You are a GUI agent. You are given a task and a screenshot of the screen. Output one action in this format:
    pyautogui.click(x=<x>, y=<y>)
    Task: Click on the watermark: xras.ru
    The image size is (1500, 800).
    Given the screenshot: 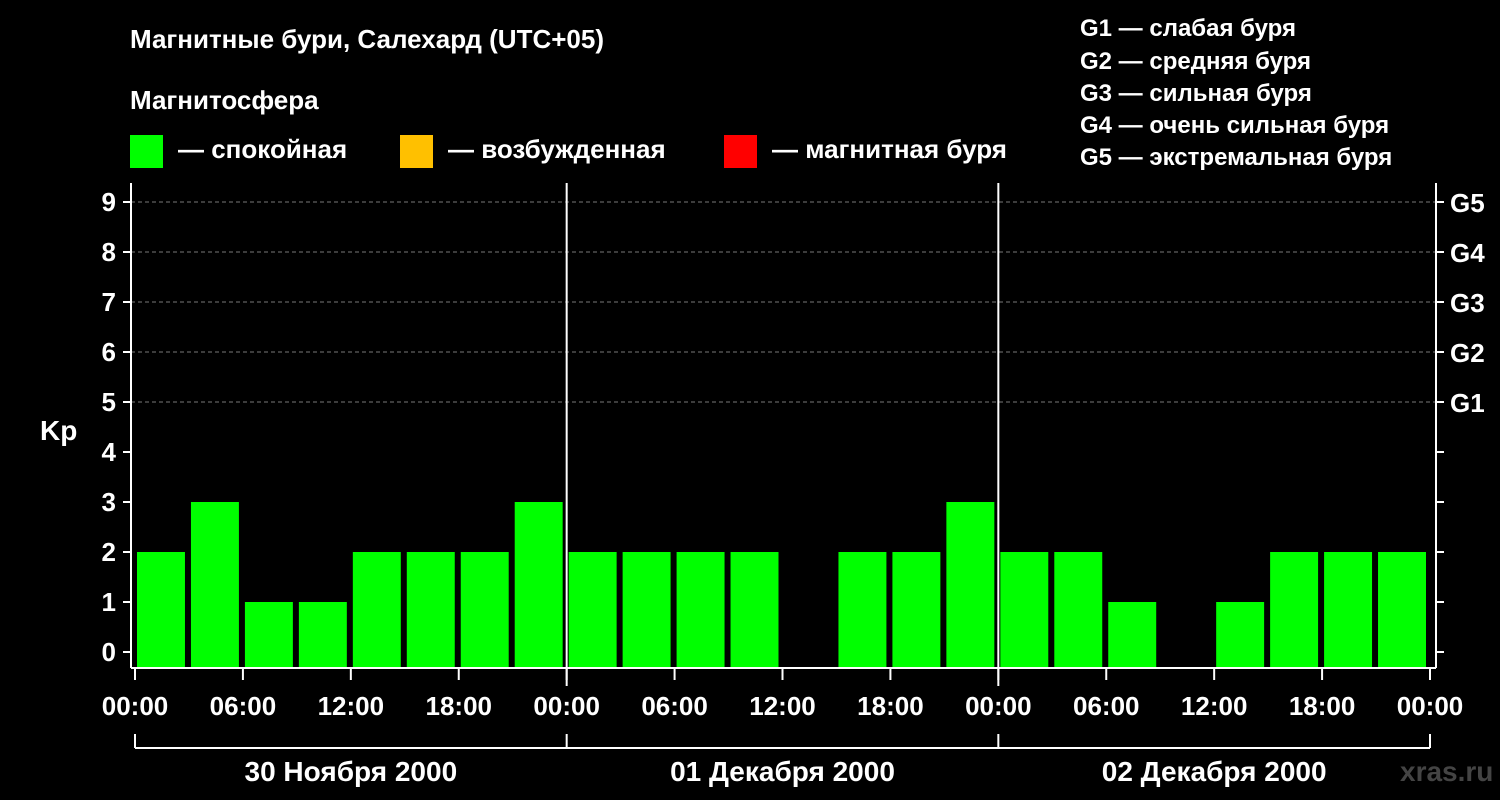 What is the action you would take?
    pyautogui.click(x=1446, y=771)
    